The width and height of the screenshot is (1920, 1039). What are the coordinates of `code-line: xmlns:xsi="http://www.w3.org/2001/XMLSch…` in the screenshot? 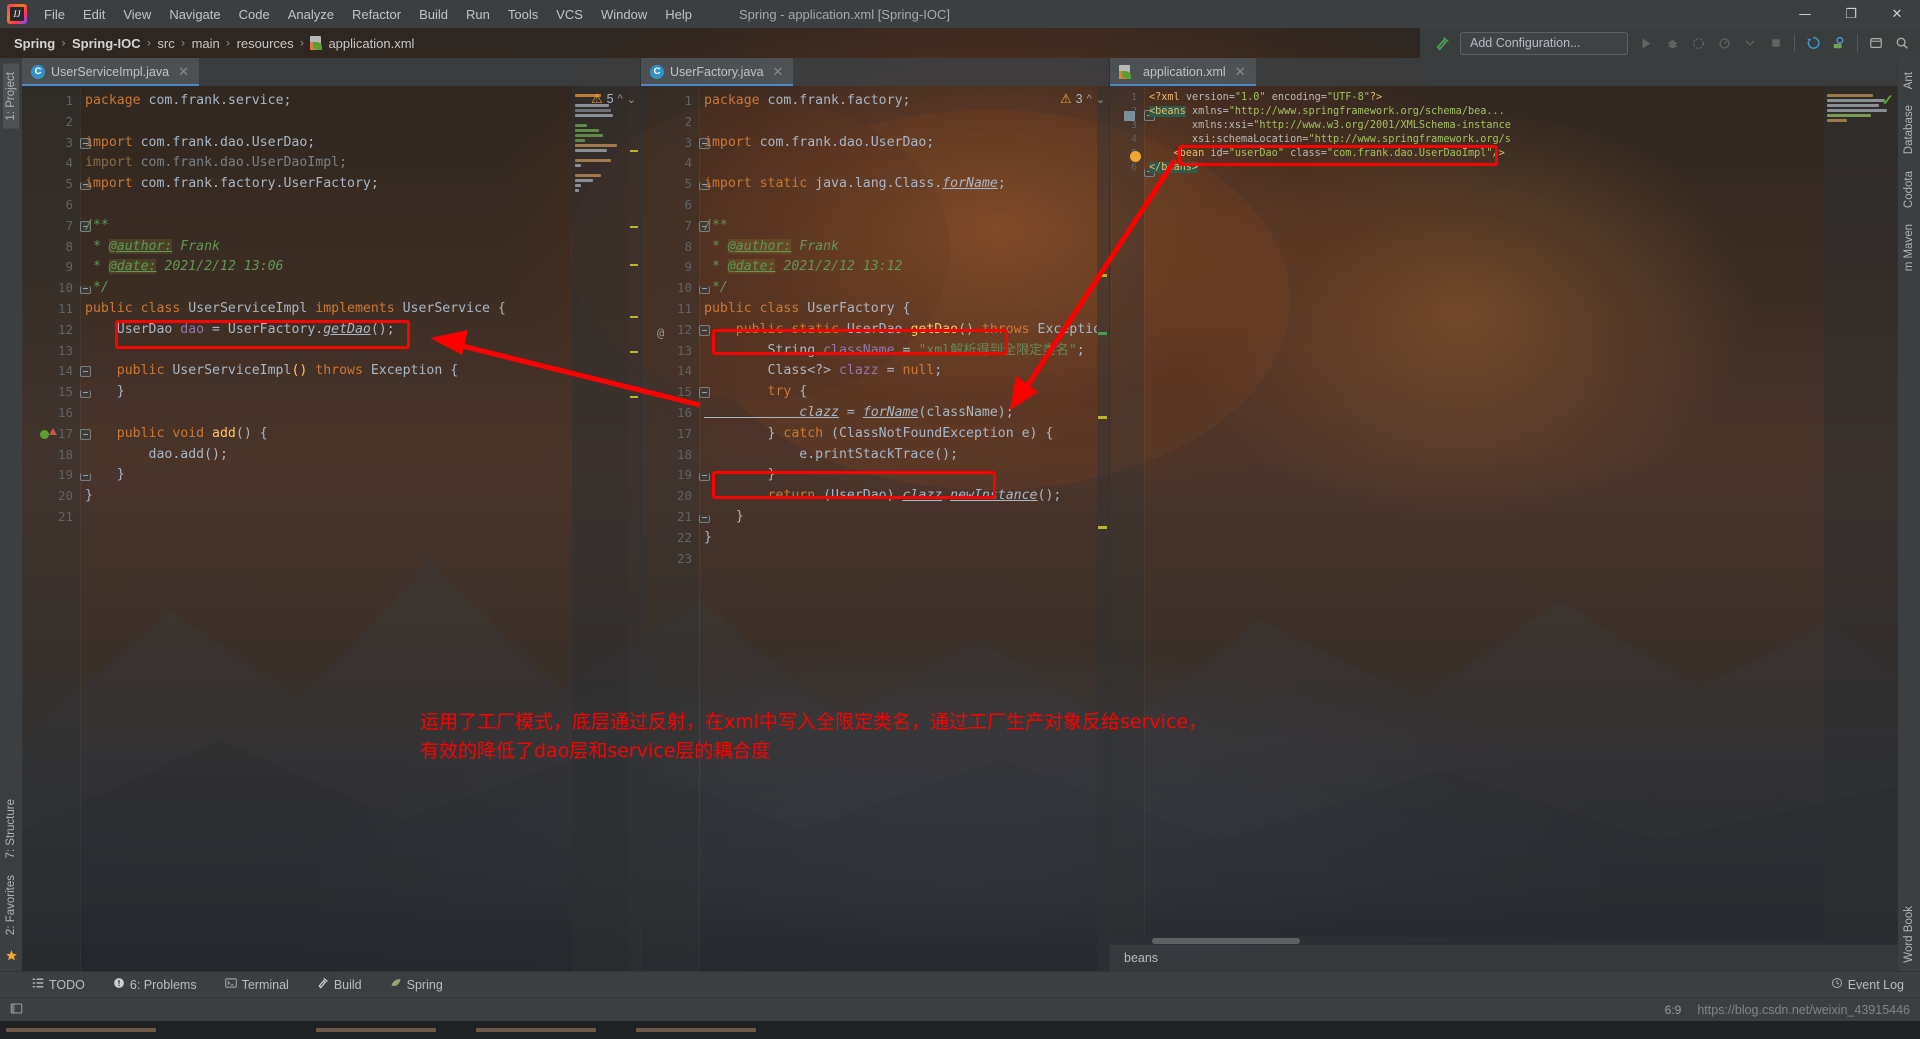 It's located at (1484, 126).